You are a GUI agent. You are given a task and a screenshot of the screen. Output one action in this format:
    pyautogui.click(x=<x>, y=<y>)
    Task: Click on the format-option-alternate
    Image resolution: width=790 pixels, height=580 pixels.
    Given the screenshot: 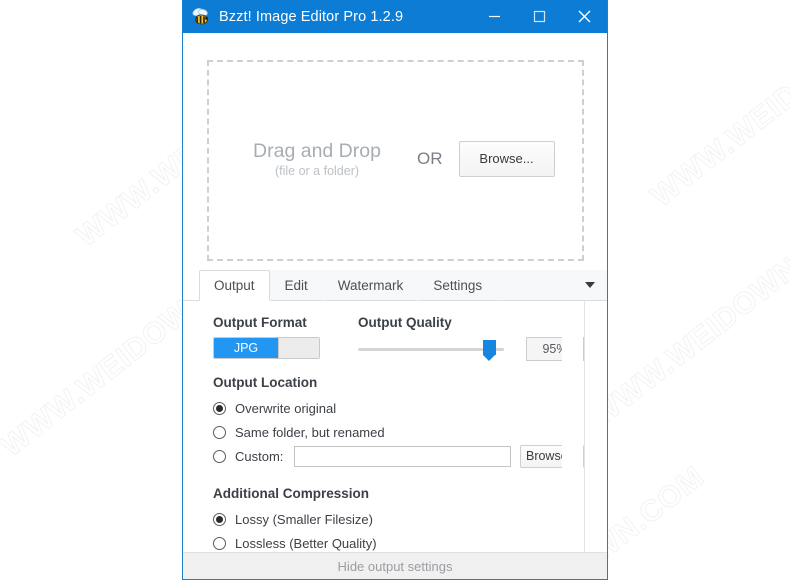 What is the action you would take?
    pyautogui.click(x=298, y=348)
    